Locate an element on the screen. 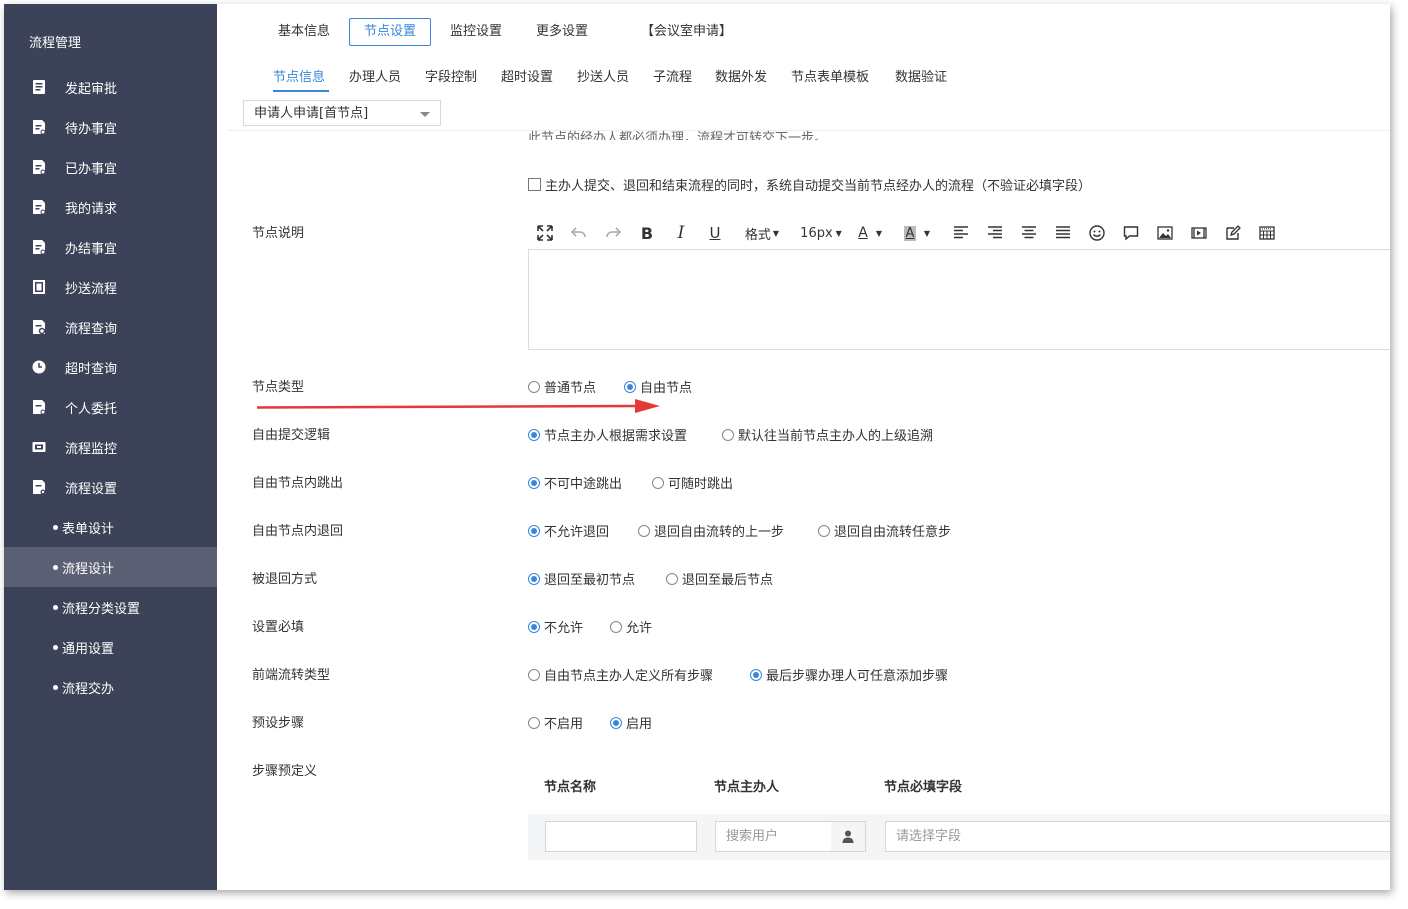 The width and height of the screenshot is (1408, 909). subtab-data-export: 数据外发 is located at coordinates (741, 75).